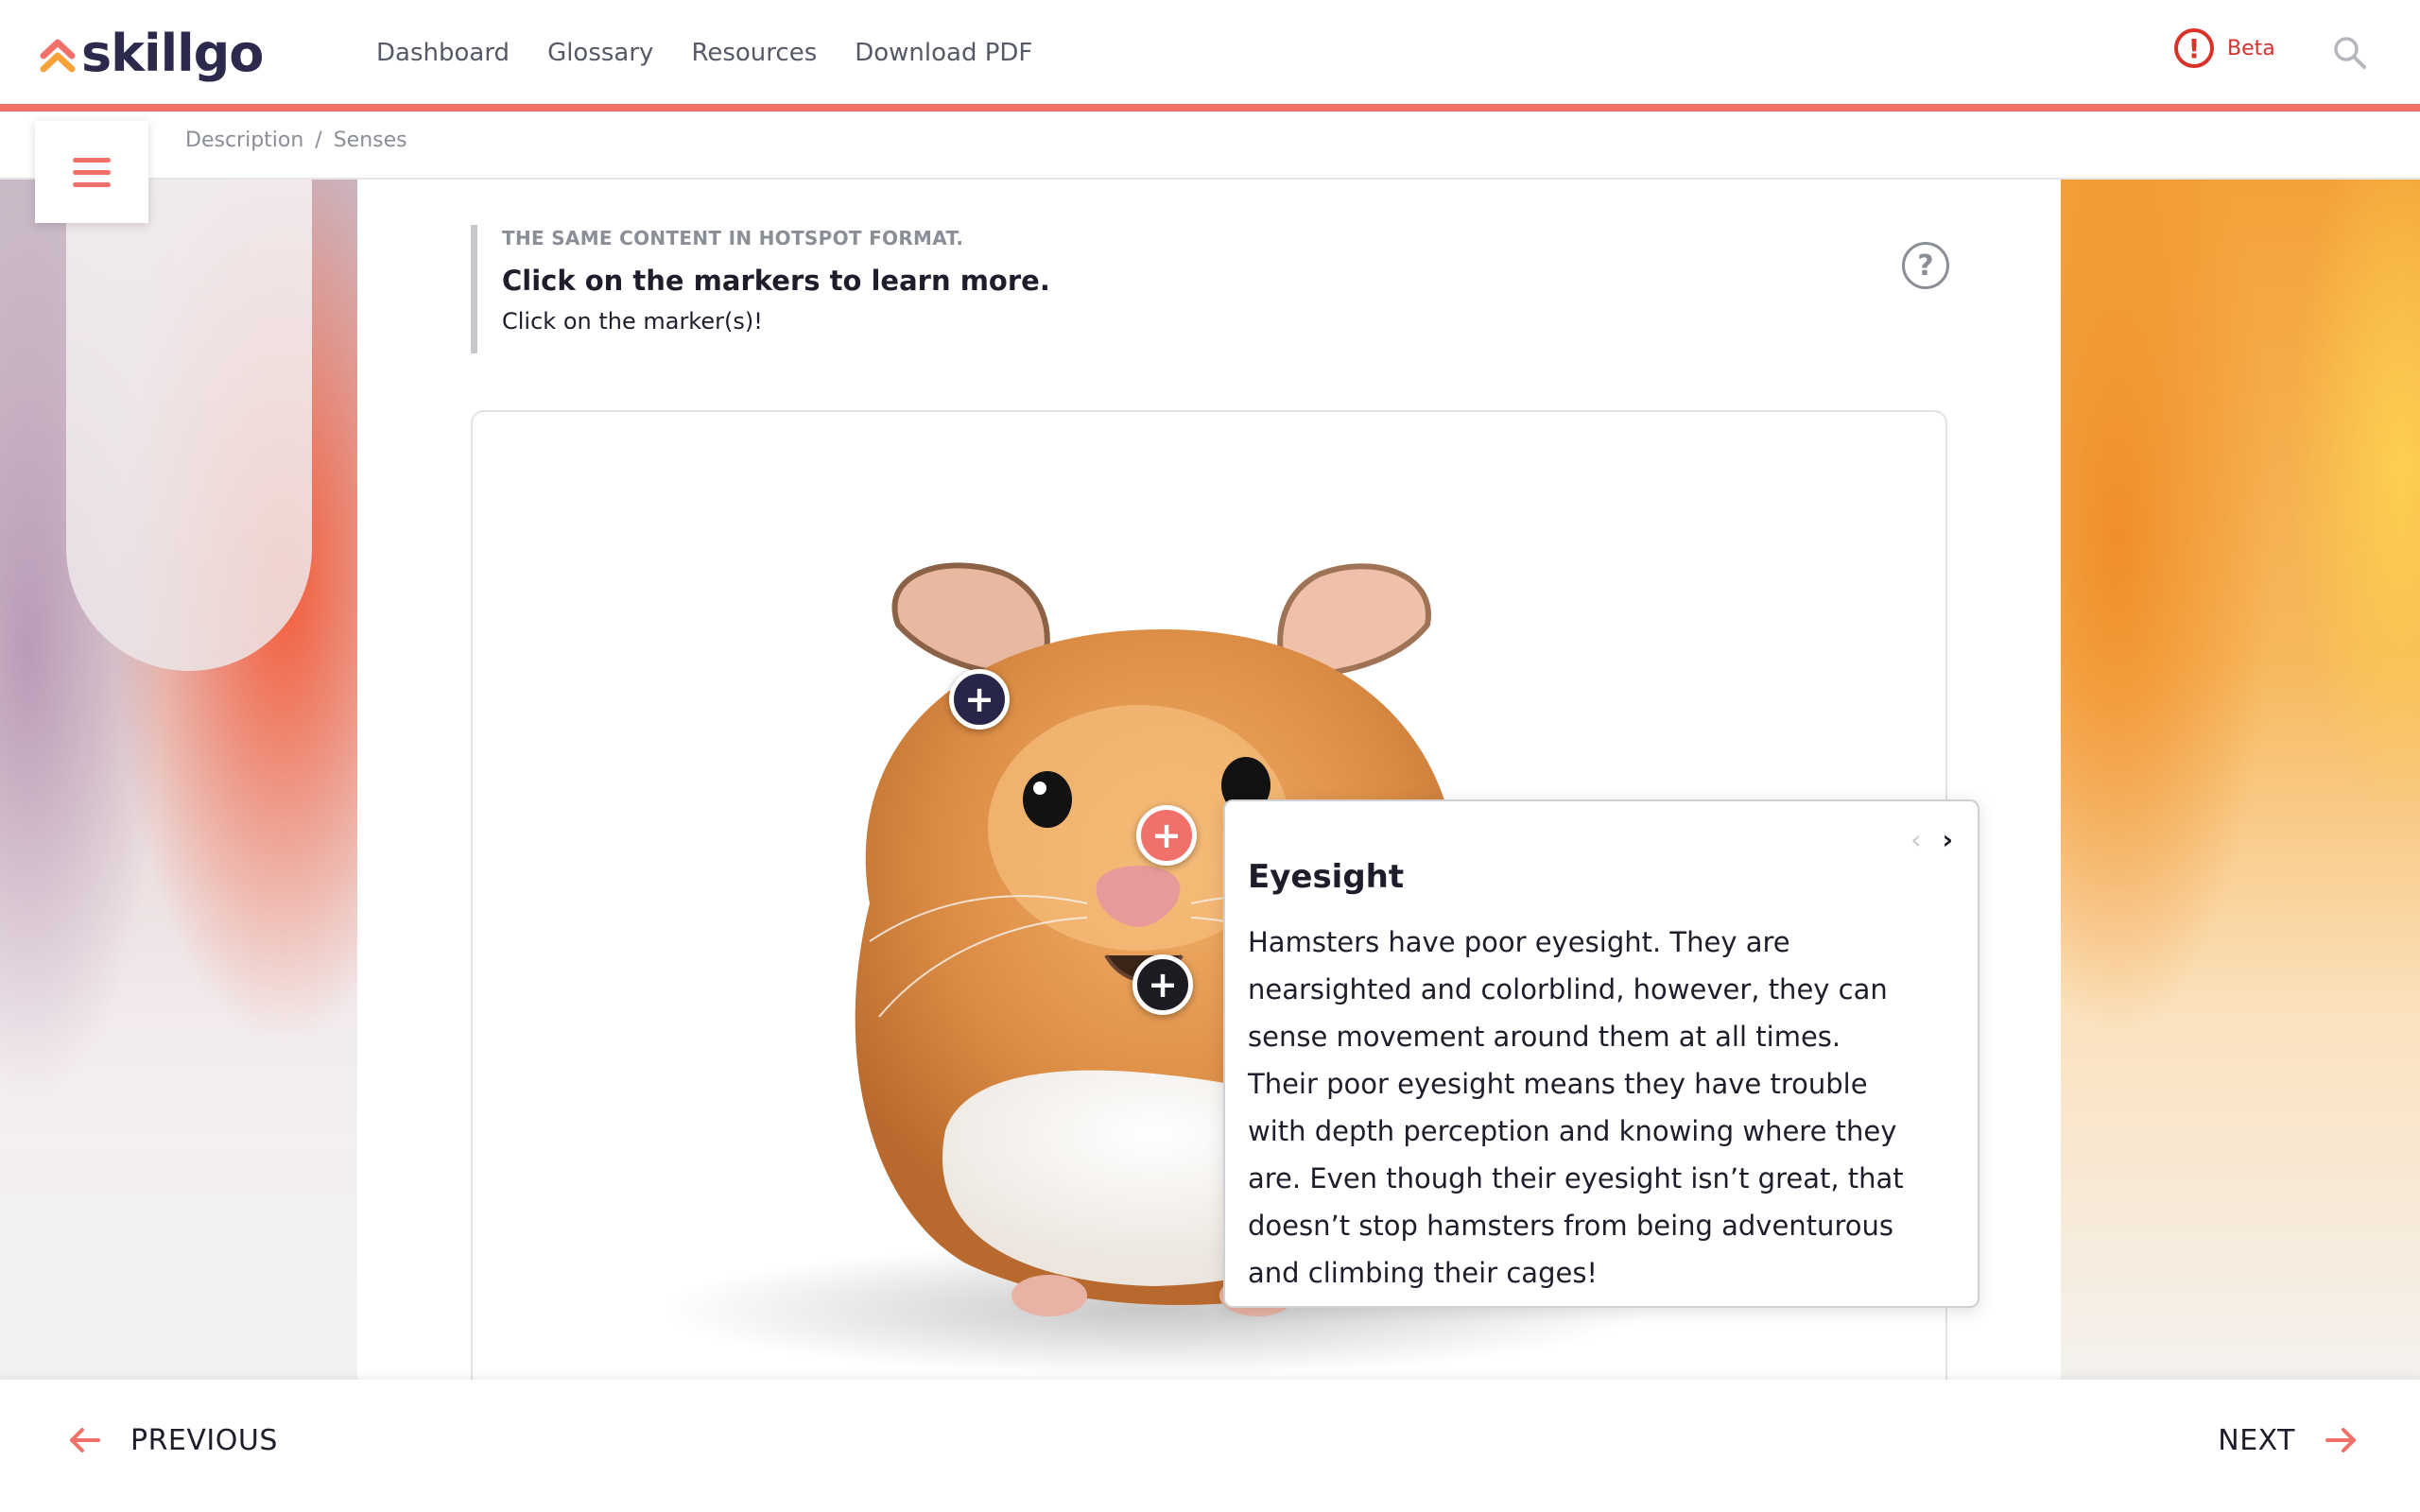 This screenshot has width=2420, height=1512. What do you see at coordinates (1210, 1446) in the screenshot?
I see `bottom-navigation: PREVIOUS NEXT` at bounding box center [1210, 1446].